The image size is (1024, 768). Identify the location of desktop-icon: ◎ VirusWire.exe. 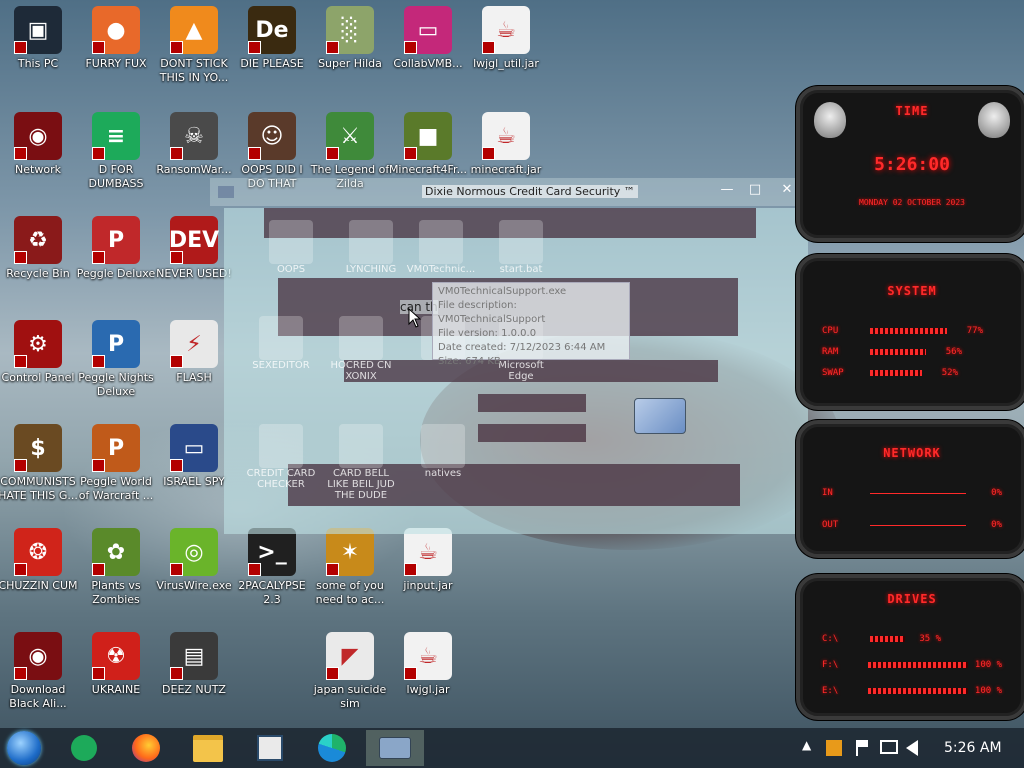
(194, 572).